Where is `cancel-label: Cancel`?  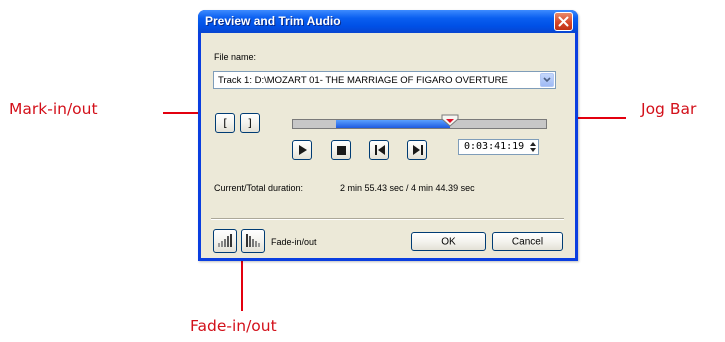 cancel-label: Cancel is located at coordinates (527, 241).